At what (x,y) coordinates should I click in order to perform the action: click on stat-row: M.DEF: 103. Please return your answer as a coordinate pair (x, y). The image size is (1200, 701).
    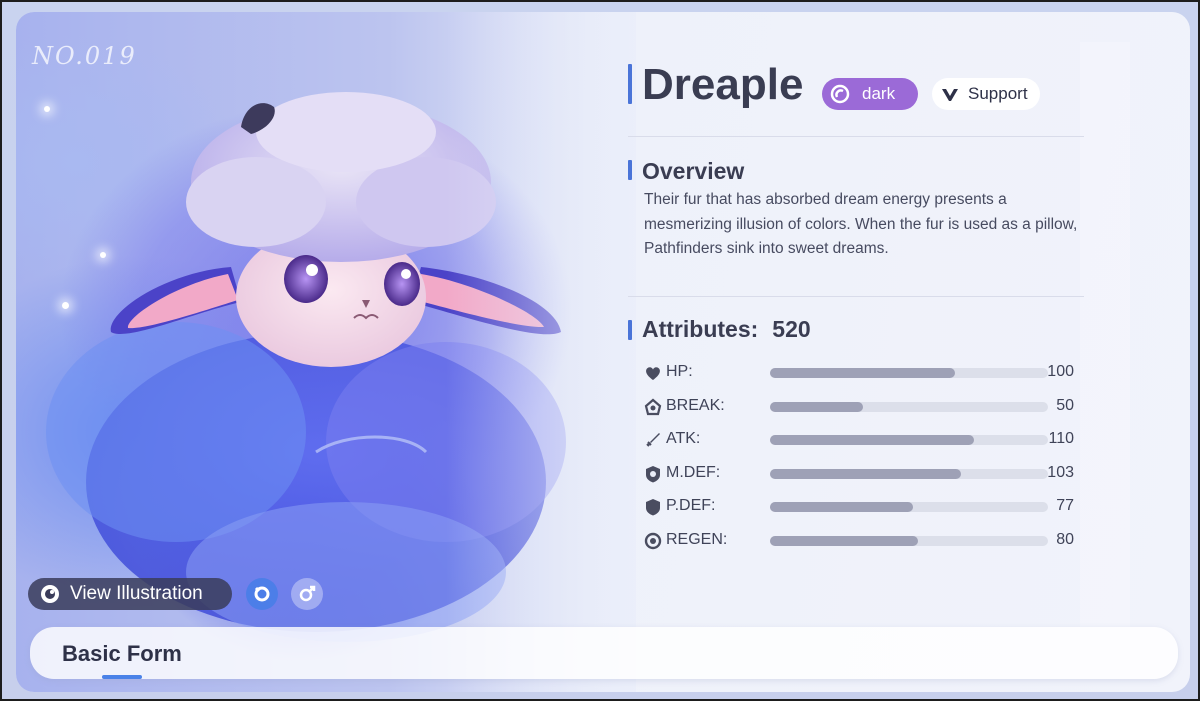
    Looking at the image, I should click on (859, 474).